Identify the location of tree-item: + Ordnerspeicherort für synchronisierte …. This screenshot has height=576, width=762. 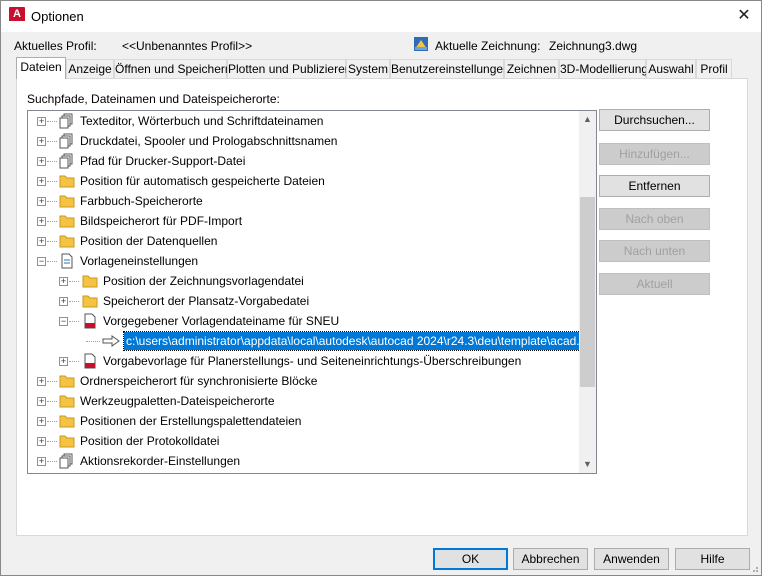
(303, 381).